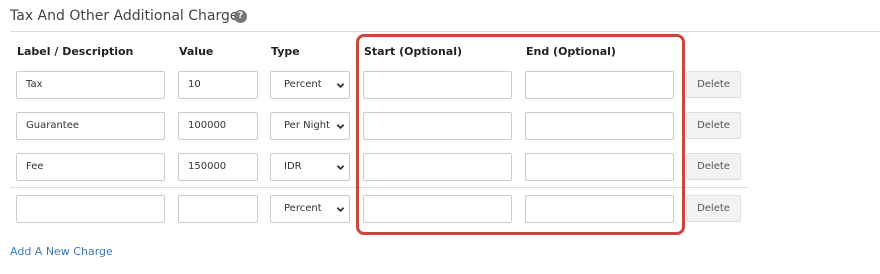  What do you see at coordinates (240, 16) in the screenshot?
I see `help-icon: ?` at bounding box center [240, 16].